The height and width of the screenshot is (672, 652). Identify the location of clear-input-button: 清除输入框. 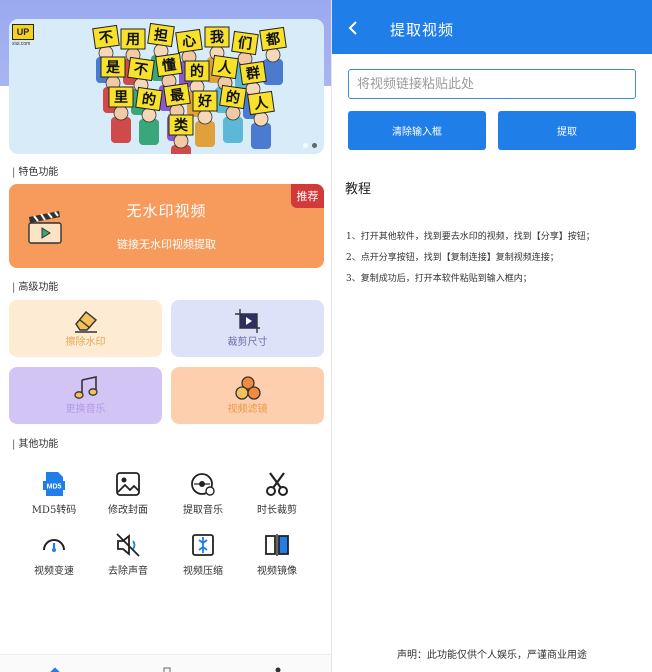
(417, 130).